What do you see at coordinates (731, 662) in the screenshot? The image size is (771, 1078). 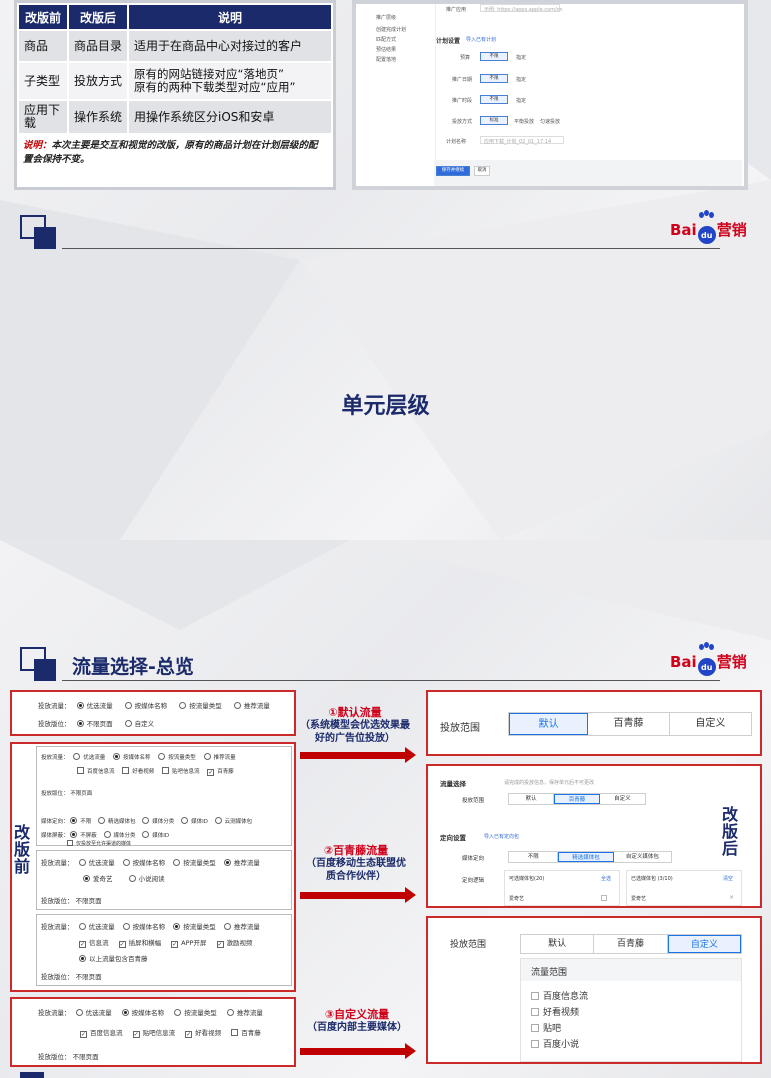 I see `logo-ying: 营销` at bounding box center [731, 662].